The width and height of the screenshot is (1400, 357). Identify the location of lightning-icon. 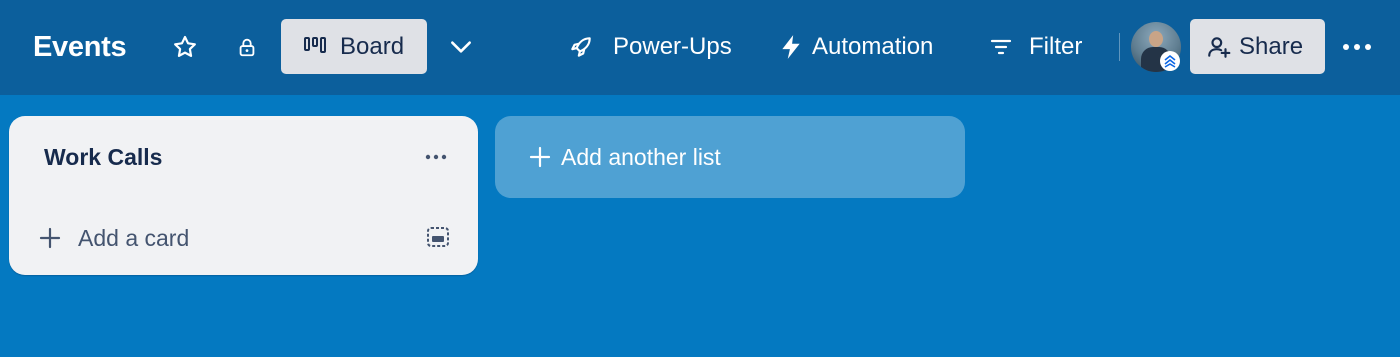
(791, 46).